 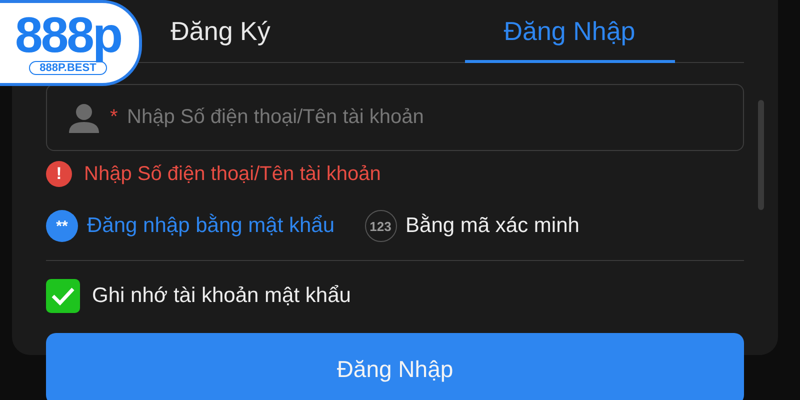 I want to click on required-mark: *, so click(x=114, y=117).